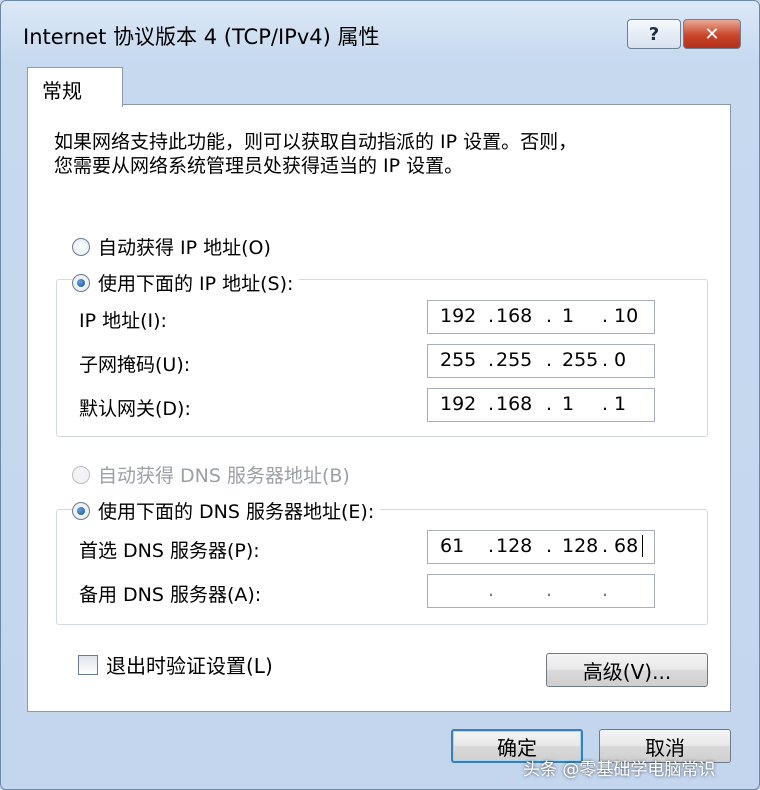 The height and width of the screenshot is (790, 760). What do you see at coordinates (620, 404) in the screenshot?
I see `default-gateway-octet-4: 1` at bounding box center [620, 404].